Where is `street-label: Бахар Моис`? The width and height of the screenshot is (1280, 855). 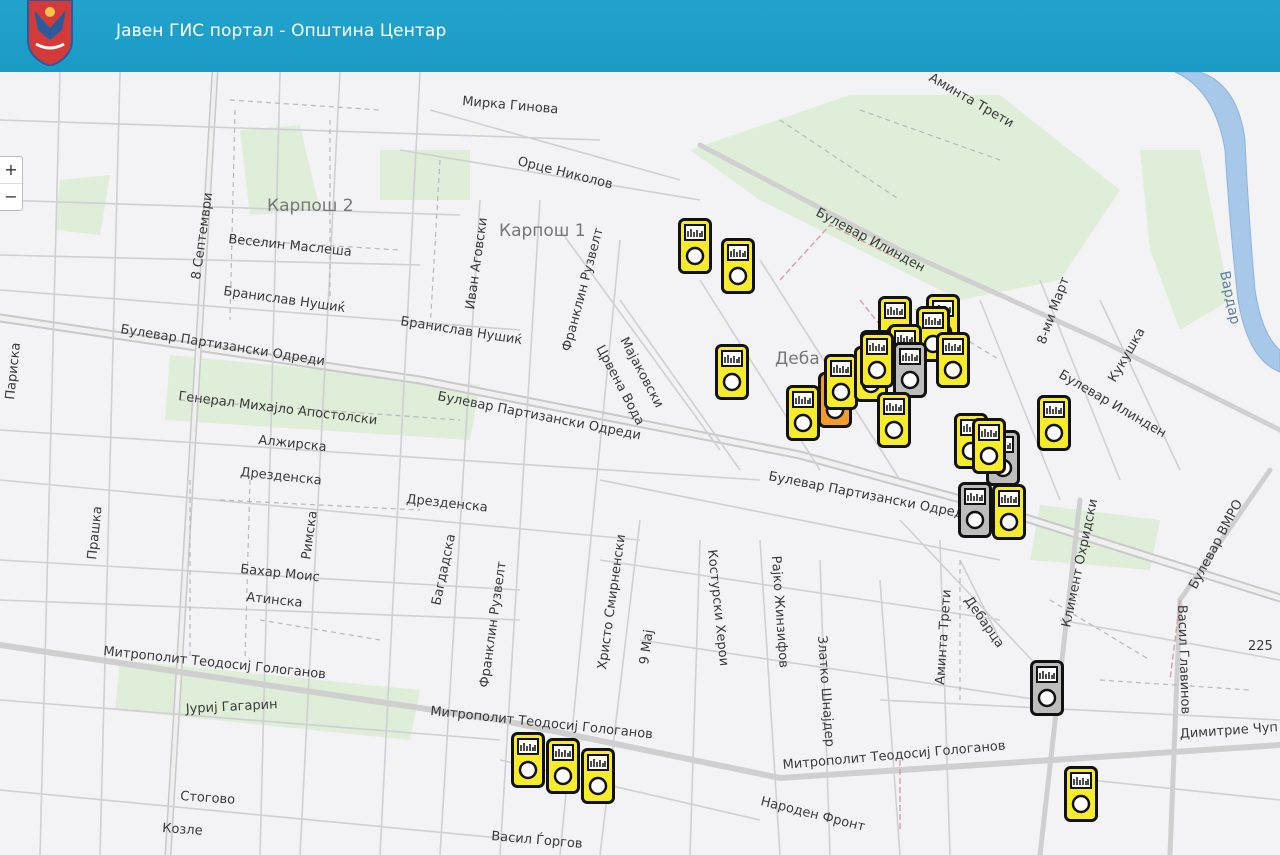
street-label: Бахар Моис is located at coordinates (280, 573).